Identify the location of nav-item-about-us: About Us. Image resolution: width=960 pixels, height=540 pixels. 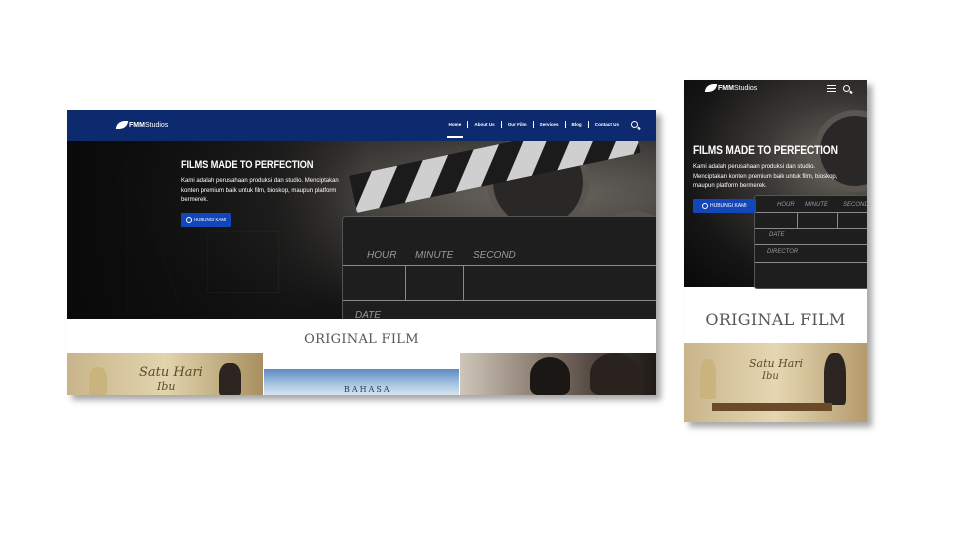
(483, 124).